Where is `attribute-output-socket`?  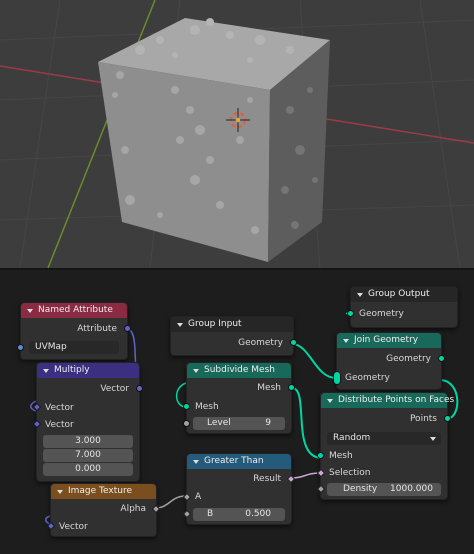 attribute-output-socket is located at coordinates (127, 328).